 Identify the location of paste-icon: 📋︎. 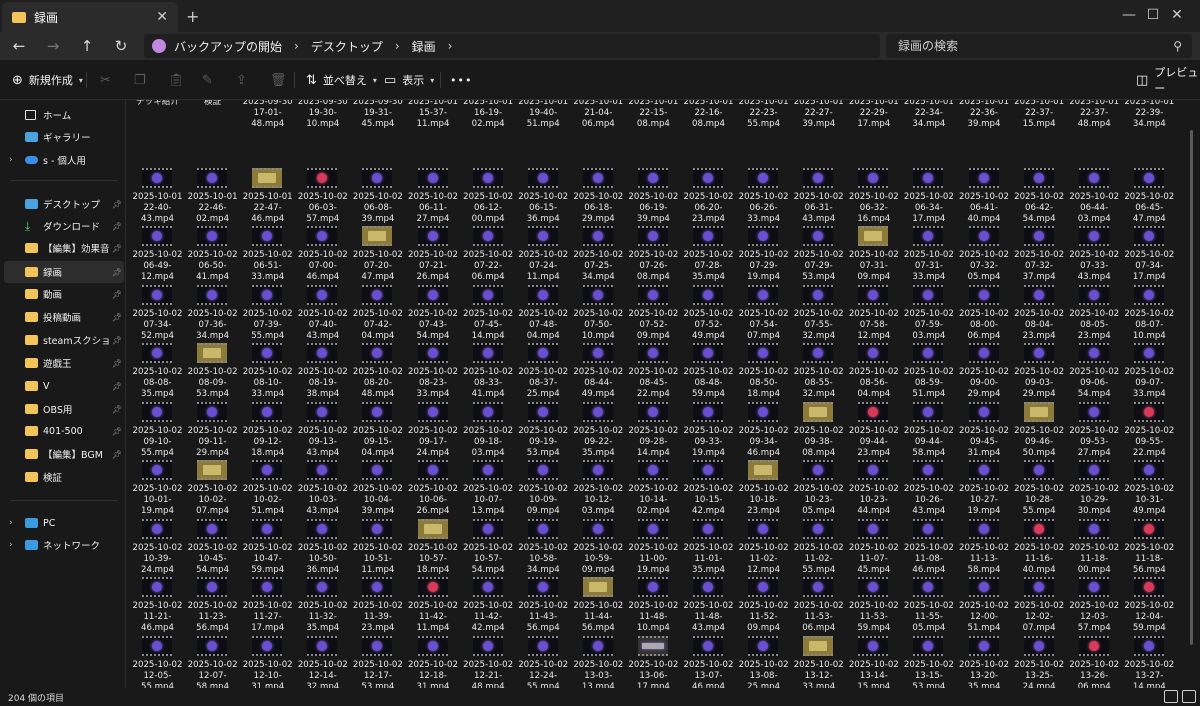
(176, 80).